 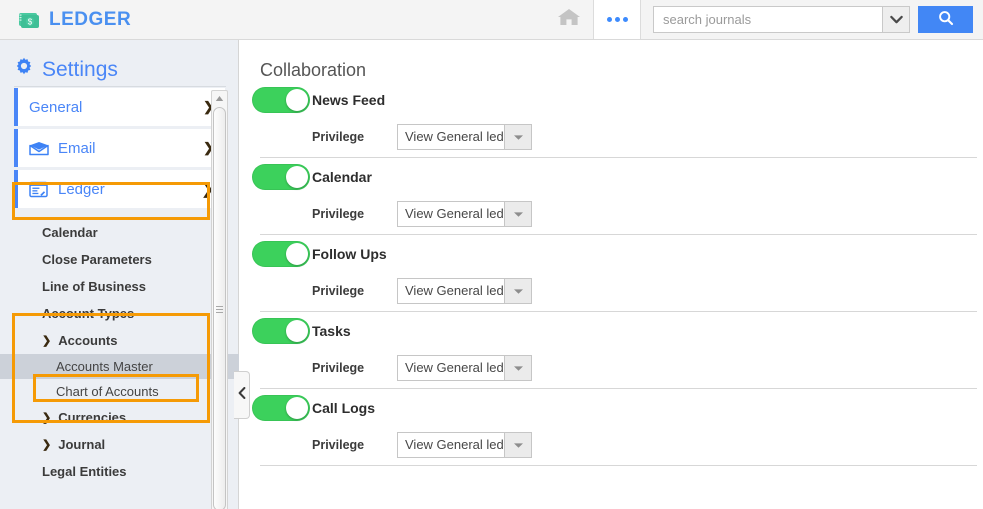 I want to click on scroll-up-arrow-icon, so click(x=219, y=98).